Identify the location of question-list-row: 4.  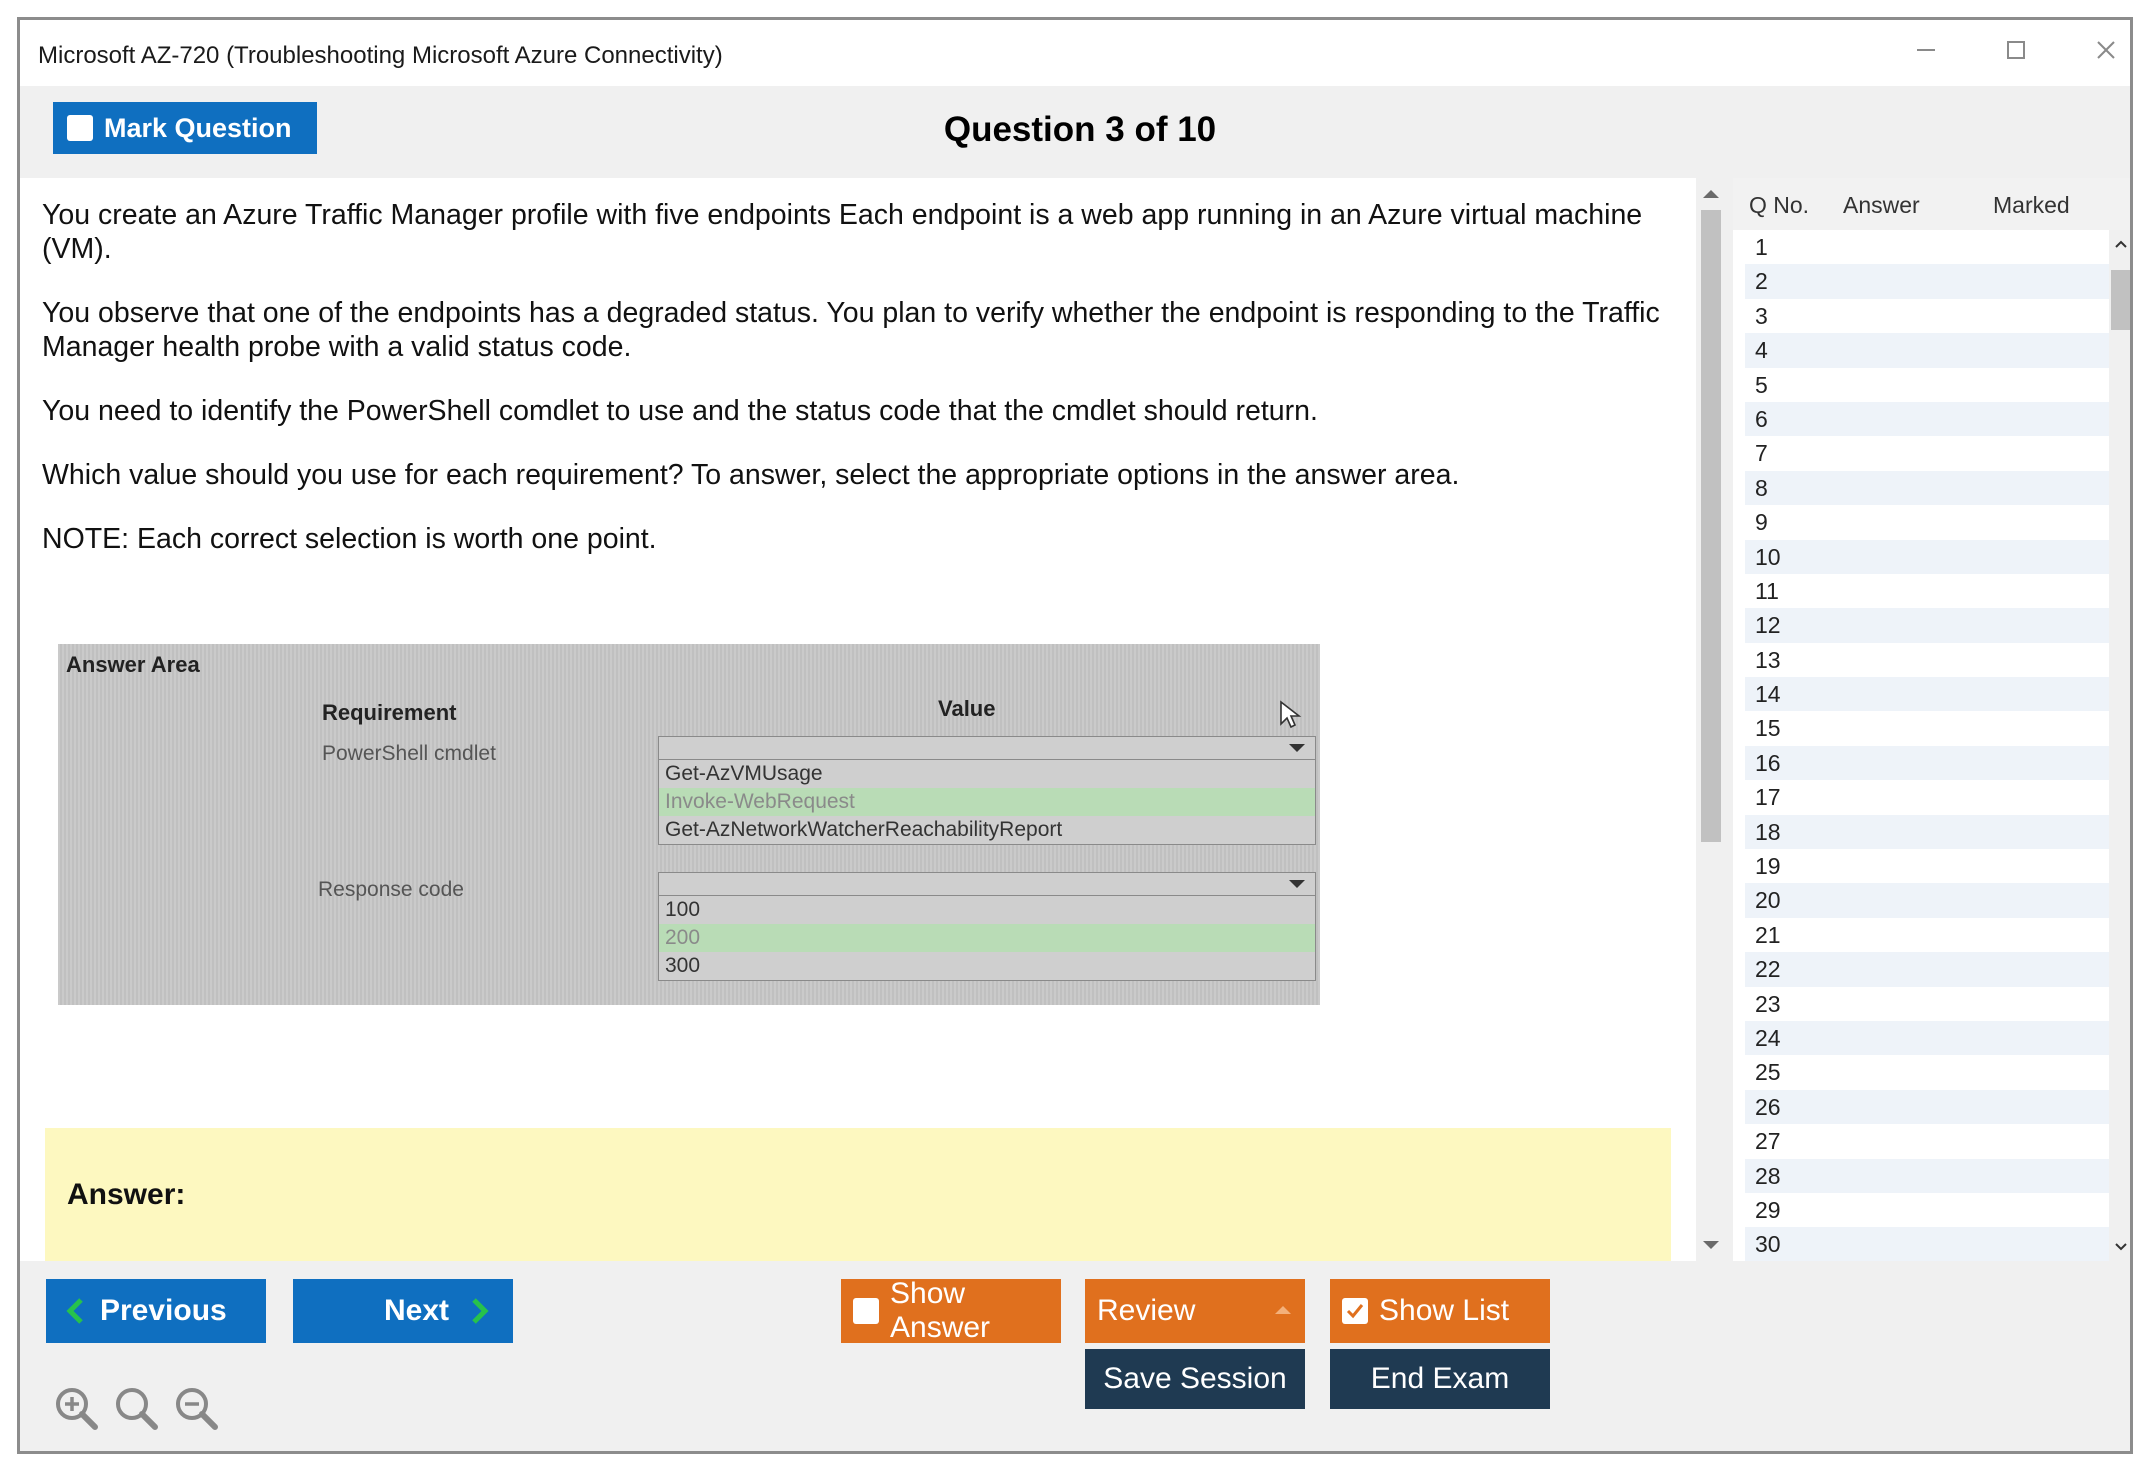
(1927, 350).